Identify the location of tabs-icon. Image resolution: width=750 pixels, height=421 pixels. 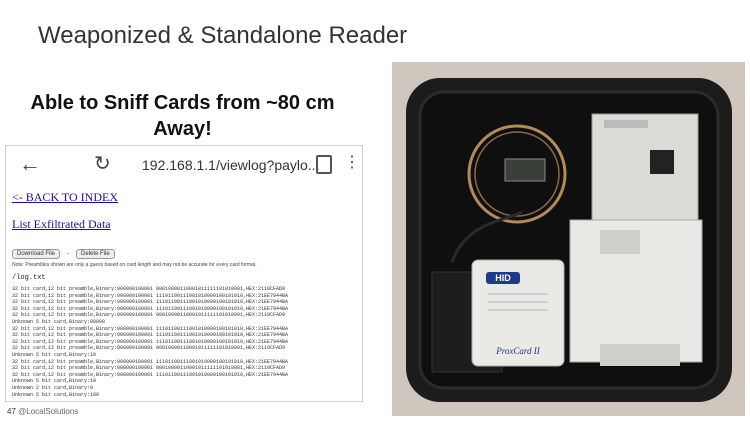
(324, 164).